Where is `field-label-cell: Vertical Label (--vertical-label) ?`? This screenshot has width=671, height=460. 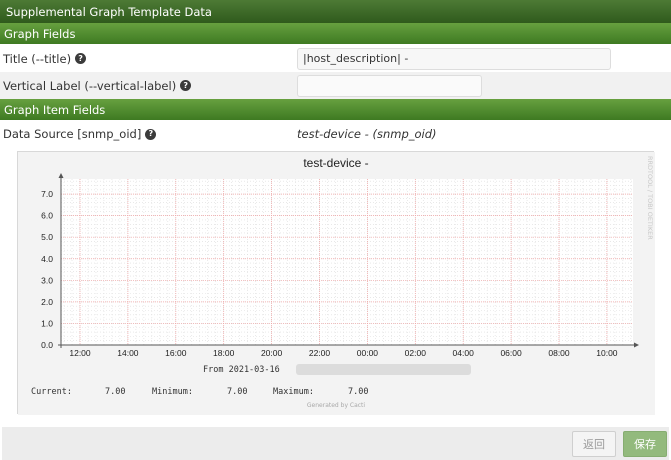
field-label-cell: Vertical Label (--vertical-label) ? is located at coordinates (148, 86).